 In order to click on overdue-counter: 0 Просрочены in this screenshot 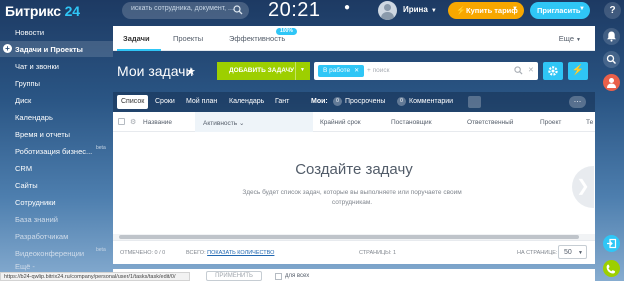, I will do `click(359, 102)`.